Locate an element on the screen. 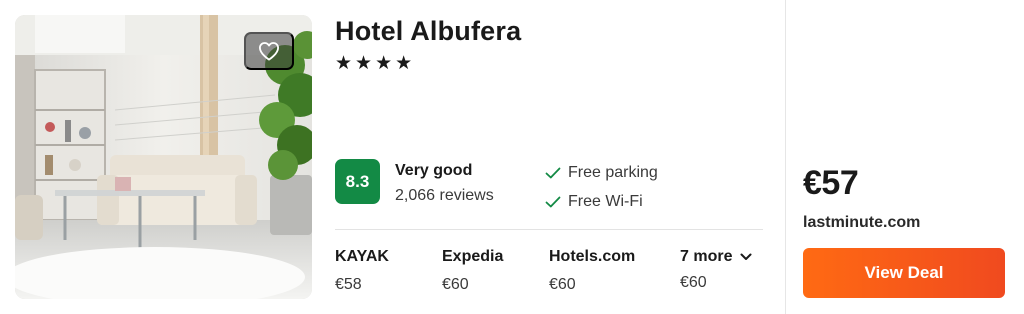 This screenshot has height=314, width=1024. chevron-down-icon is located at coordinates (746, 256).